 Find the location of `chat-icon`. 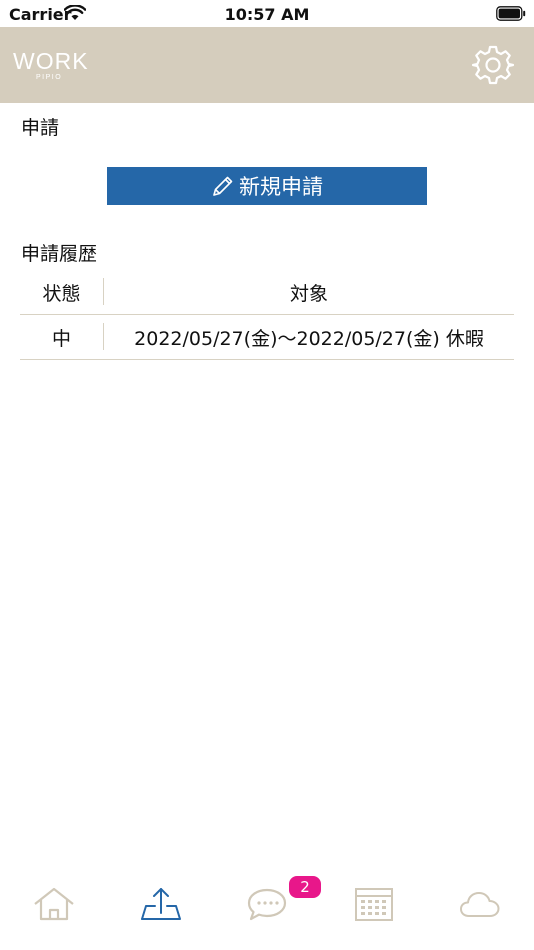

chat-icon is located at coordinates (267, 904).